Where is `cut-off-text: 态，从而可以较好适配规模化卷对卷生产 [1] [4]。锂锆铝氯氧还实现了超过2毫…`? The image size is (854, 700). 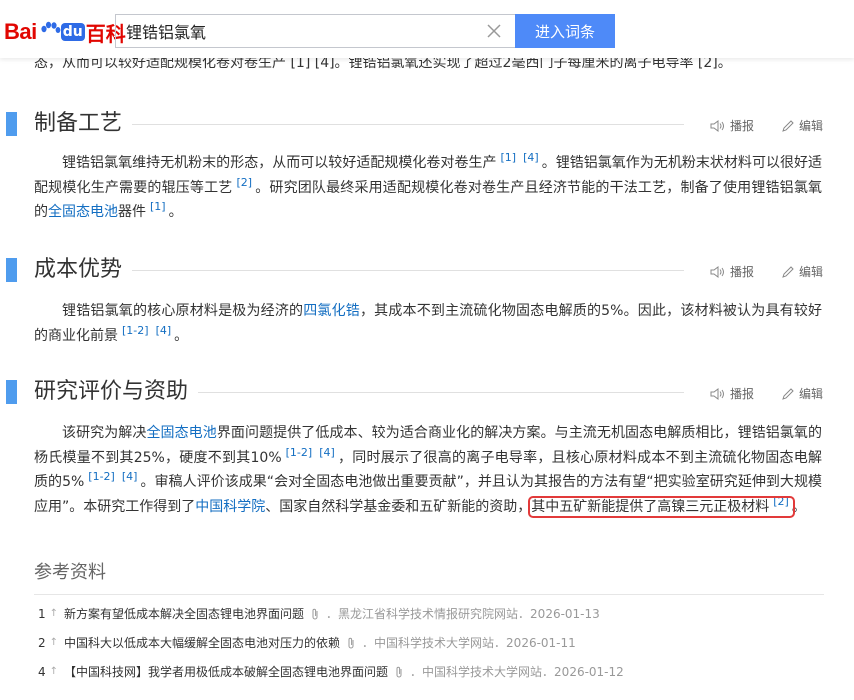
cut-off-text: 态，从而可以较好适配规模化卷对卷生产 [1] [4]。锂锆铝氯氧还实现了超过2毫… is located at coordinates (383, 64).